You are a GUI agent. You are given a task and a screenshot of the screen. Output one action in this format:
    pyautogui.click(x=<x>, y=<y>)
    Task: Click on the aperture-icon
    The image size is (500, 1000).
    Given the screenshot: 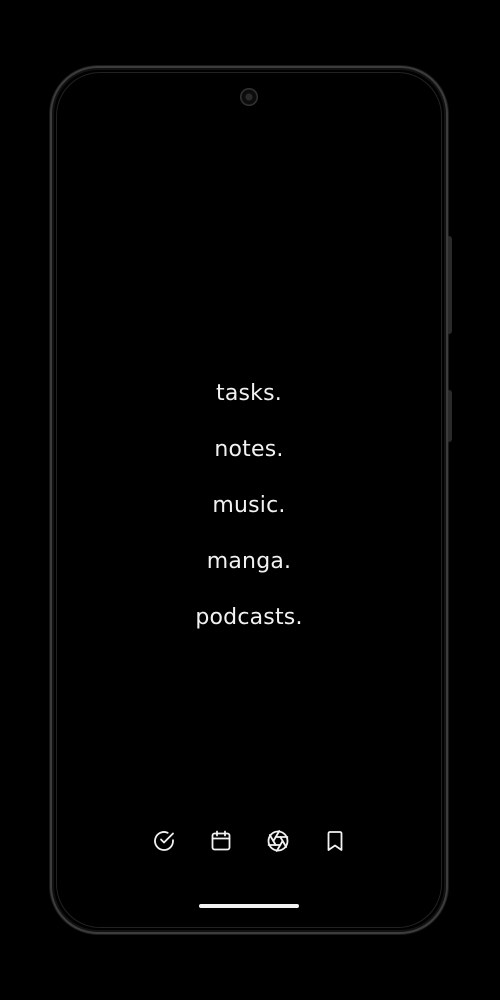 What is the action you would take?
    pyautogui.click(x=277, y=841)
    